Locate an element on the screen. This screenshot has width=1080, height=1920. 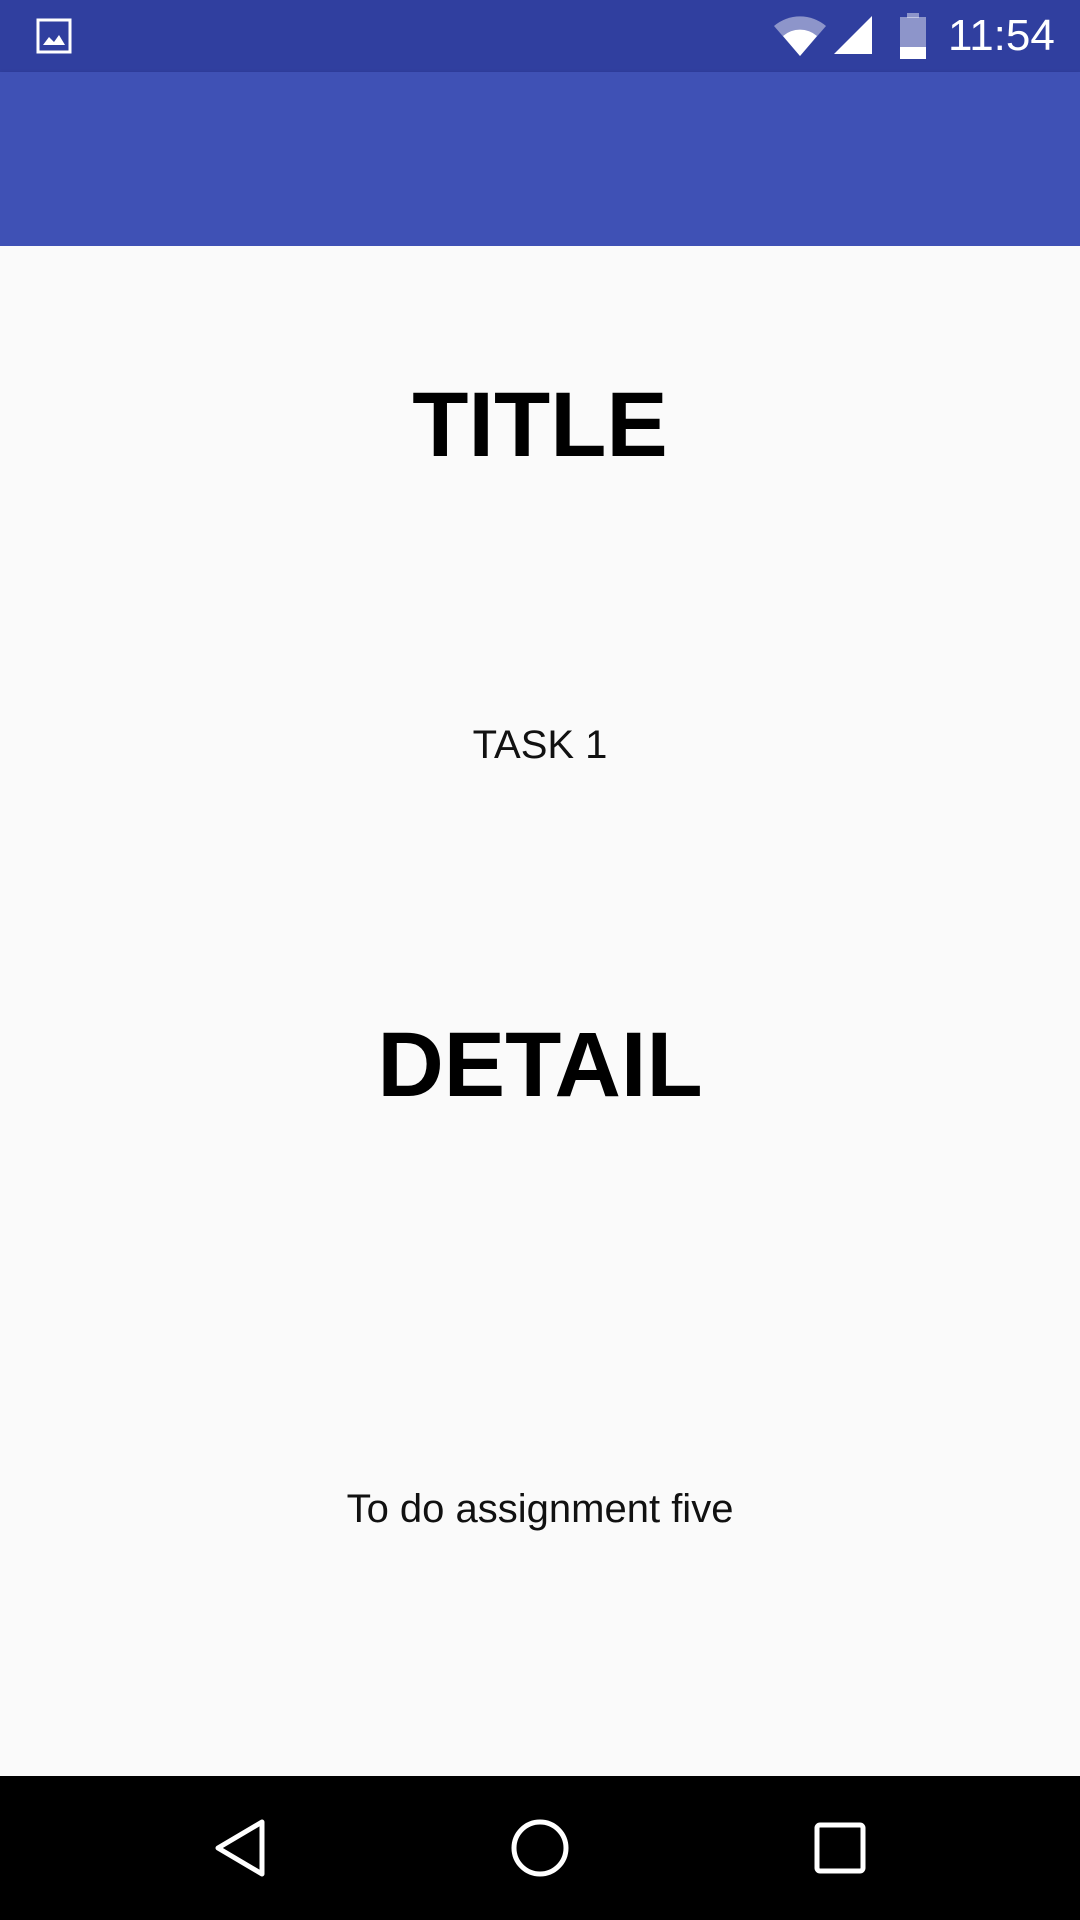
title-heading: TITLE is located at coordinates (540, 425).